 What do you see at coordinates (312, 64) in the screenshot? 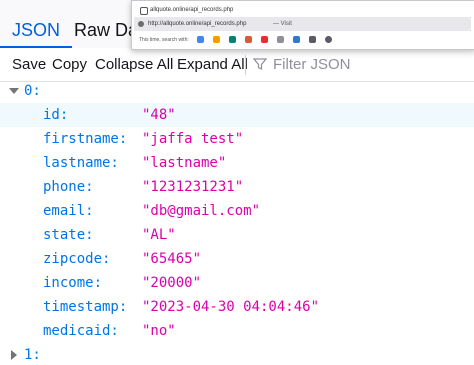
I see `filter-placeholder: Filter JSON` at bounding box center [312, 64].